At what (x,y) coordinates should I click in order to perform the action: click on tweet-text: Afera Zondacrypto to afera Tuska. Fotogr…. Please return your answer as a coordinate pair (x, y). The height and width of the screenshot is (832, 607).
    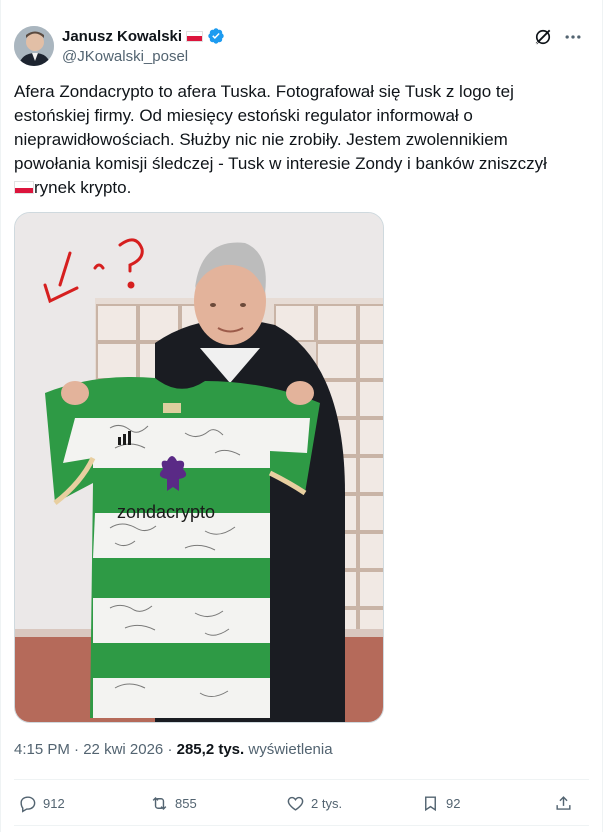
    Looking at the image, I should click on (294, 140).